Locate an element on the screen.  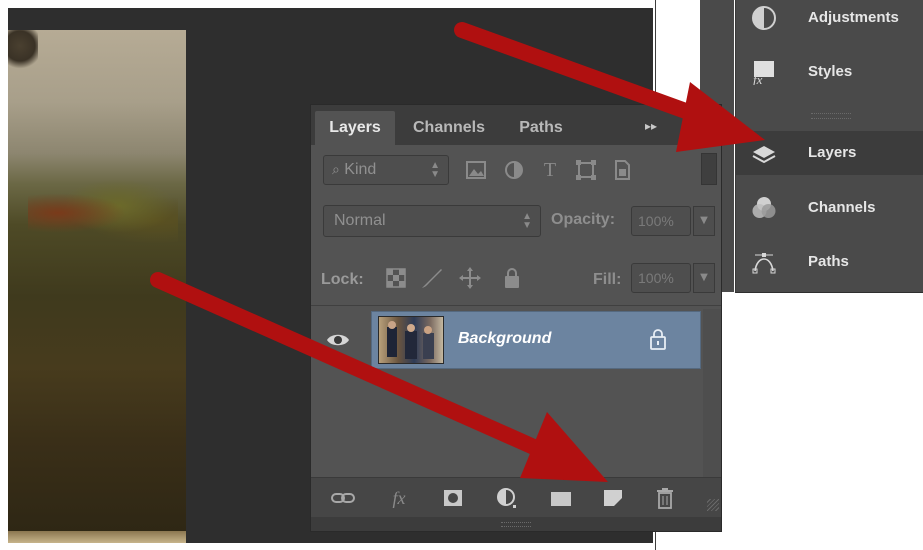
layers-icon is located at coordinates (764, 155).